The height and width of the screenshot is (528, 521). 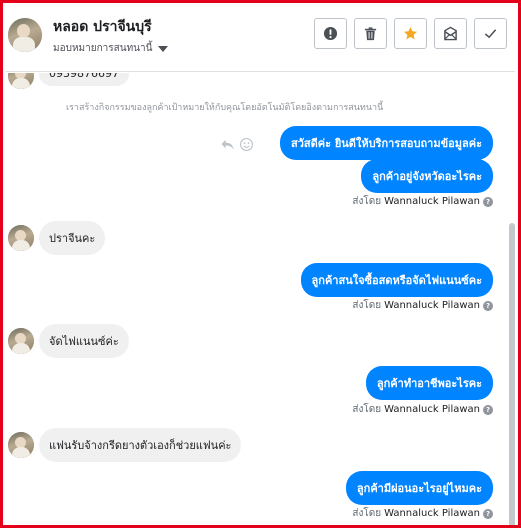 What do you see at coordinates (246, 144) in the screenshot?
I see `emoji-icon` at bounding box center [246, 144].